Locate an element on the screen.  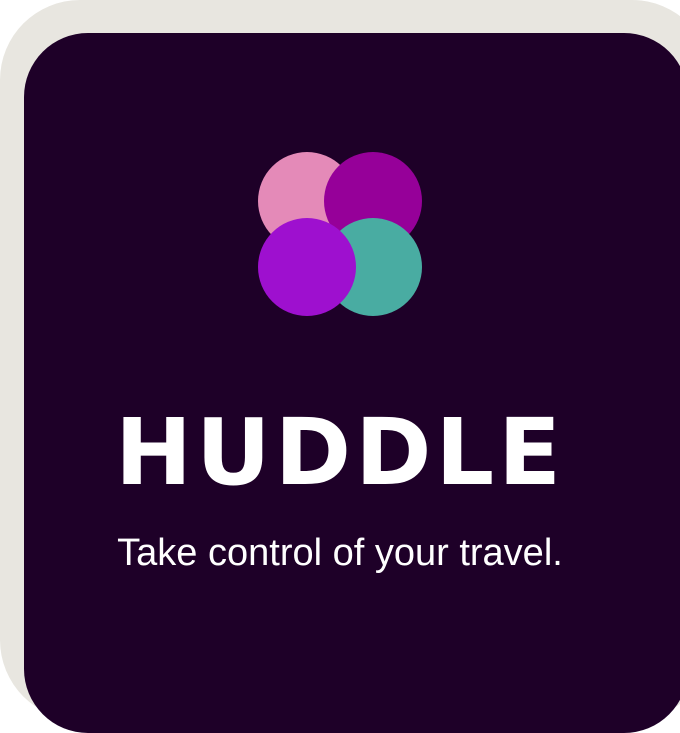
four-circles-logo-icon is located at coordinates (340, 234).